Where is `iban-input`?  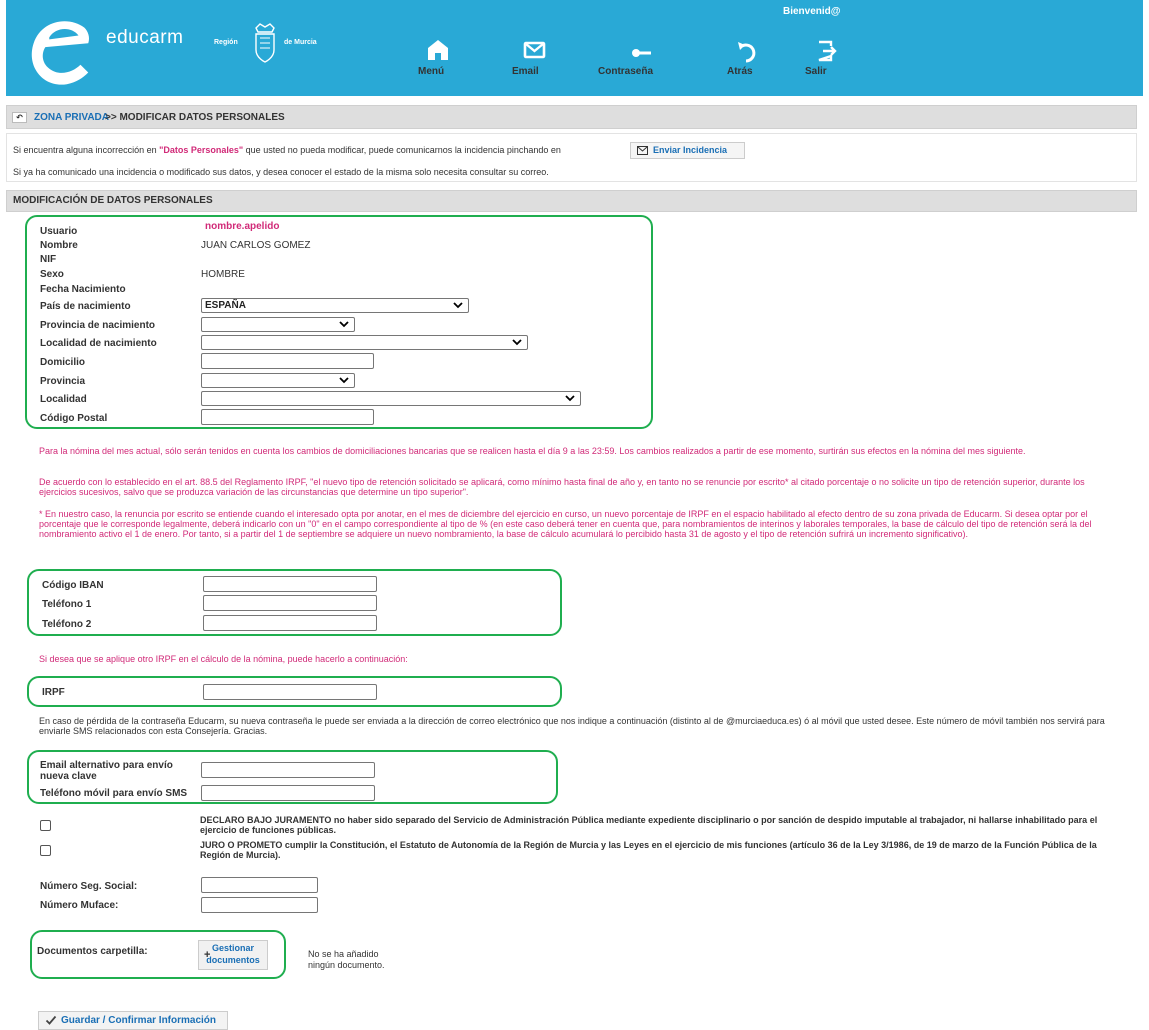 iban-input is located at coordinates (290, 584).